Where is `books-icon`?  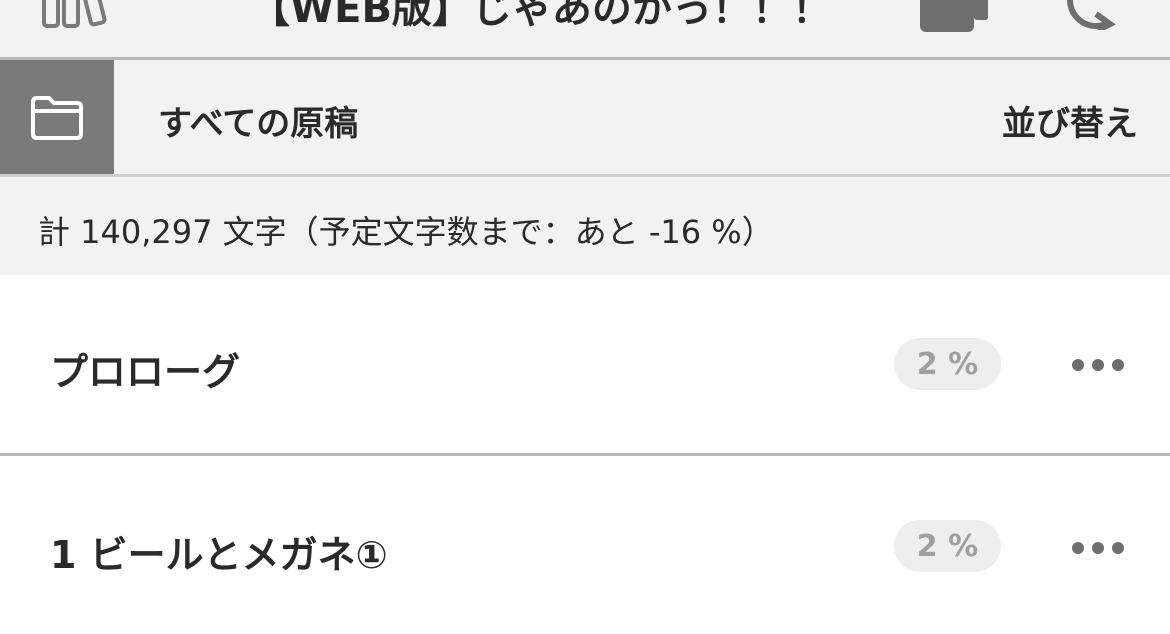
books-icon is located at coordinates (85, 15).